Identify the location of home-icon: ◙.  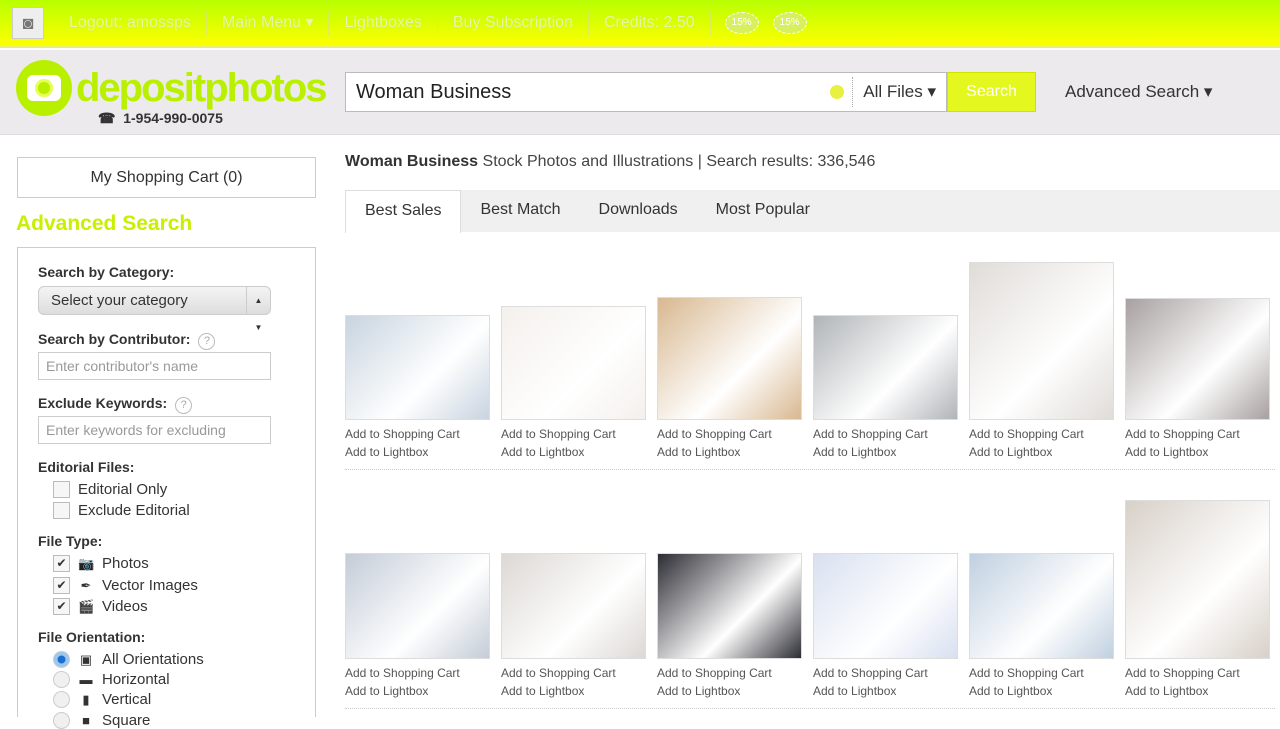
(28, 23).